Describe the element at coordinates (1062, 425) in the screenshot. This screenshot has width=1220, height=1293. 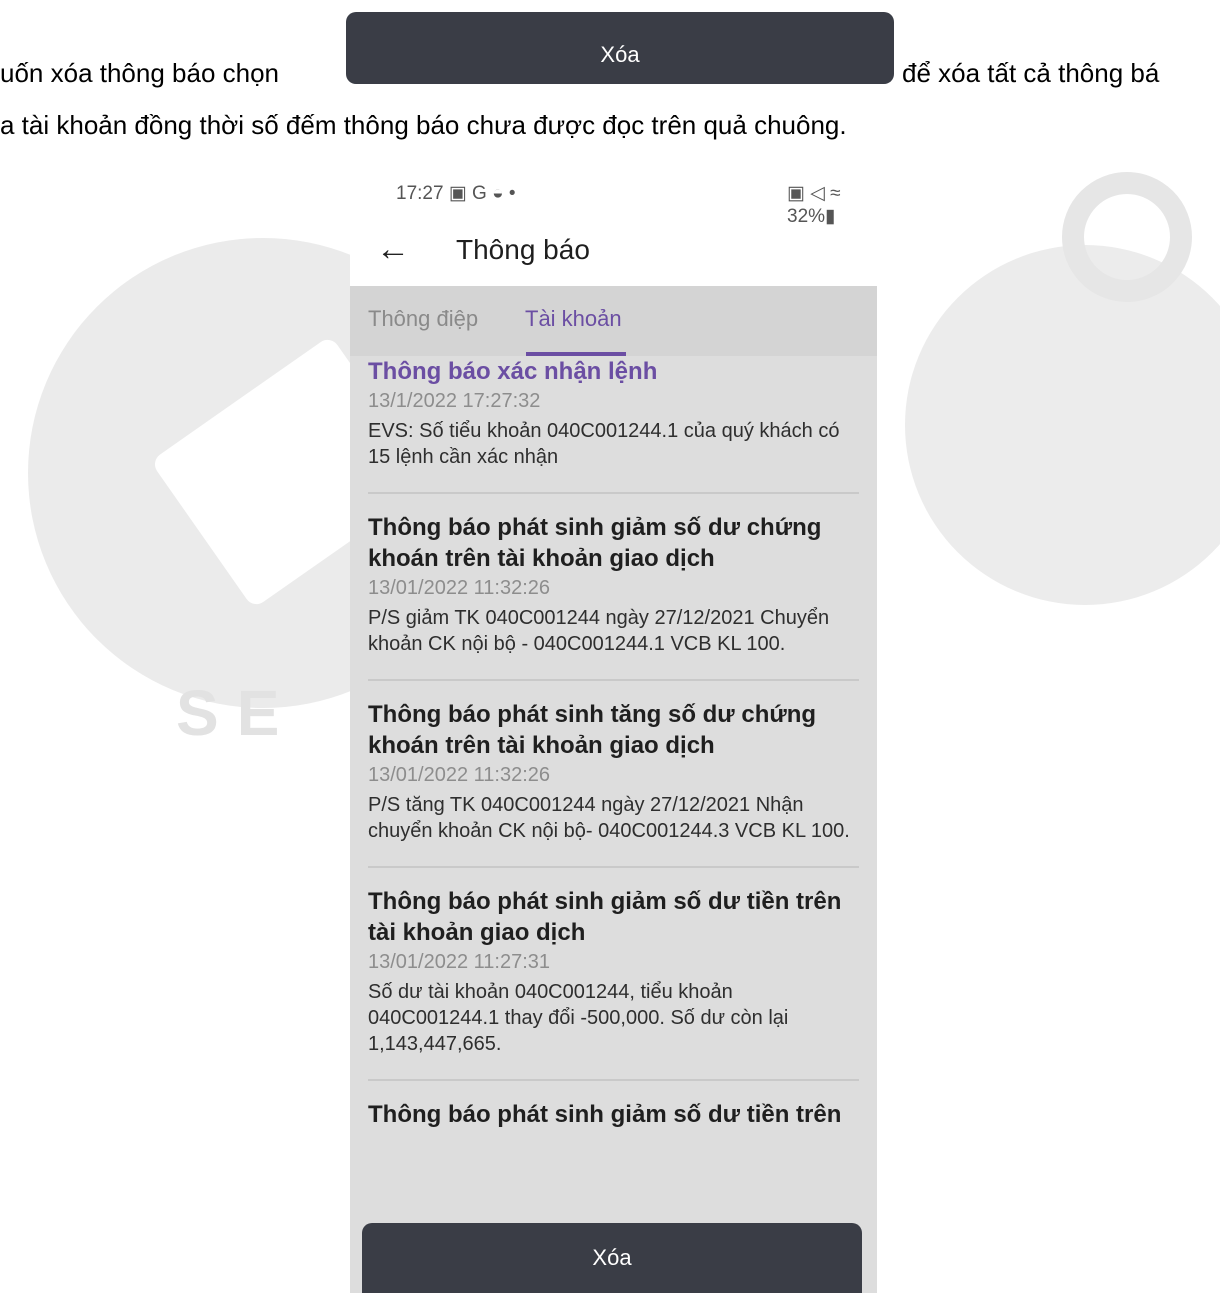
I see `watermark-s-shape` at that location.